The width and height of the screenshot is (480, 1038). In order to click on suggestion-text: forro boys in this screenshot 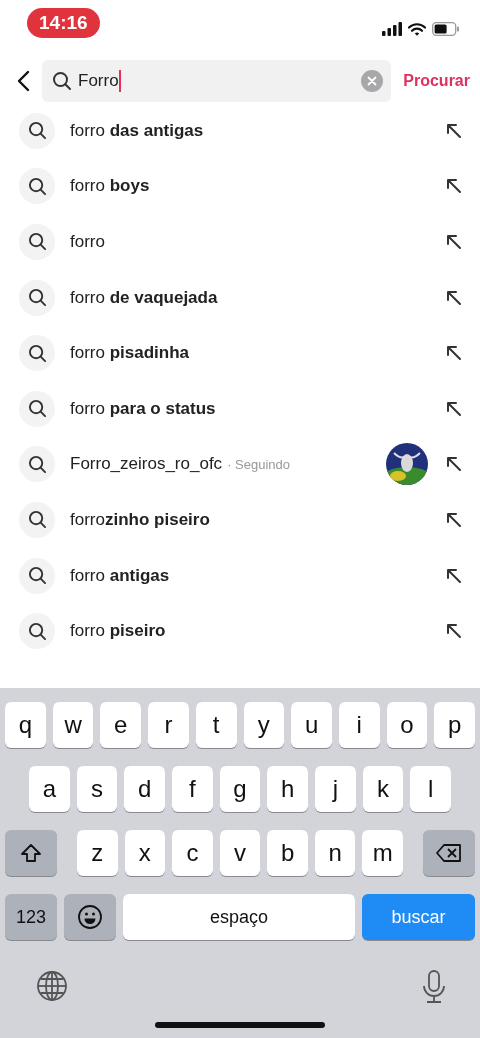, I will do `click(110, 186)`.